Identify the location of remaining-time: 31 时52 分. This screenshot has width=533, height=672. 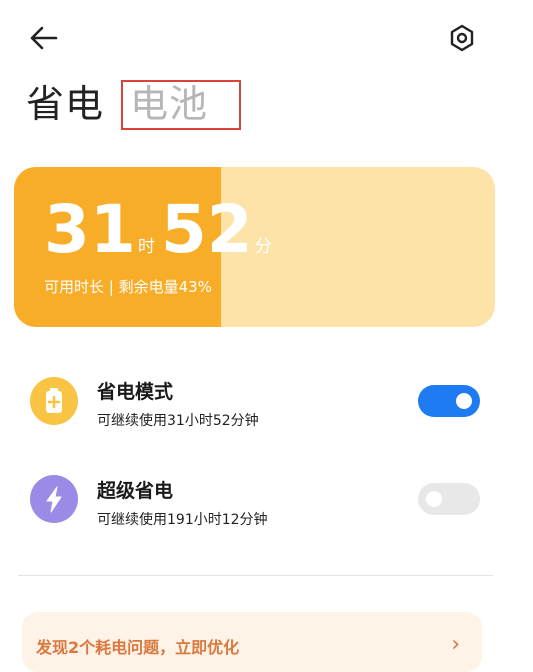
(161, 230).